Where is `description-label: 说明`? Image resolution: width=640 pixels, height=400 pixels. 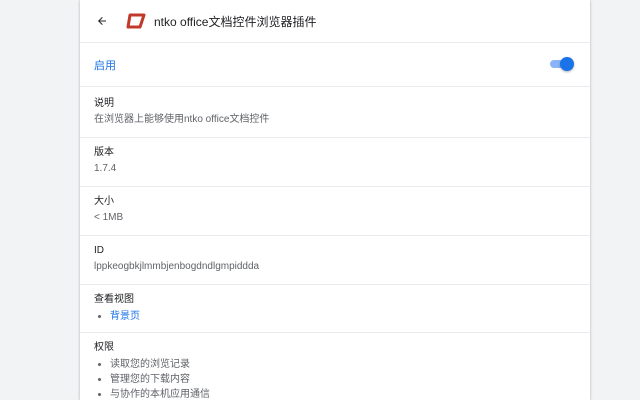
description-label: 说明 is located at coordinates (104, 103).